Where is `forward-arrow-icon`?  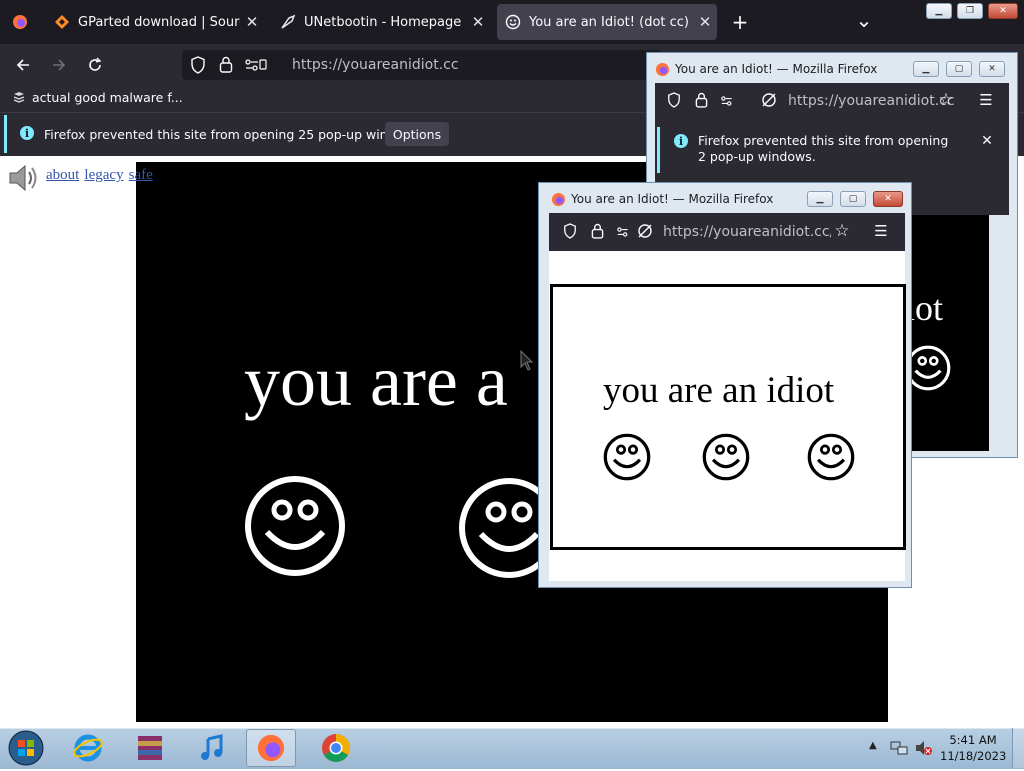
forward-arrow-icon is located at coordinates (59, 65).